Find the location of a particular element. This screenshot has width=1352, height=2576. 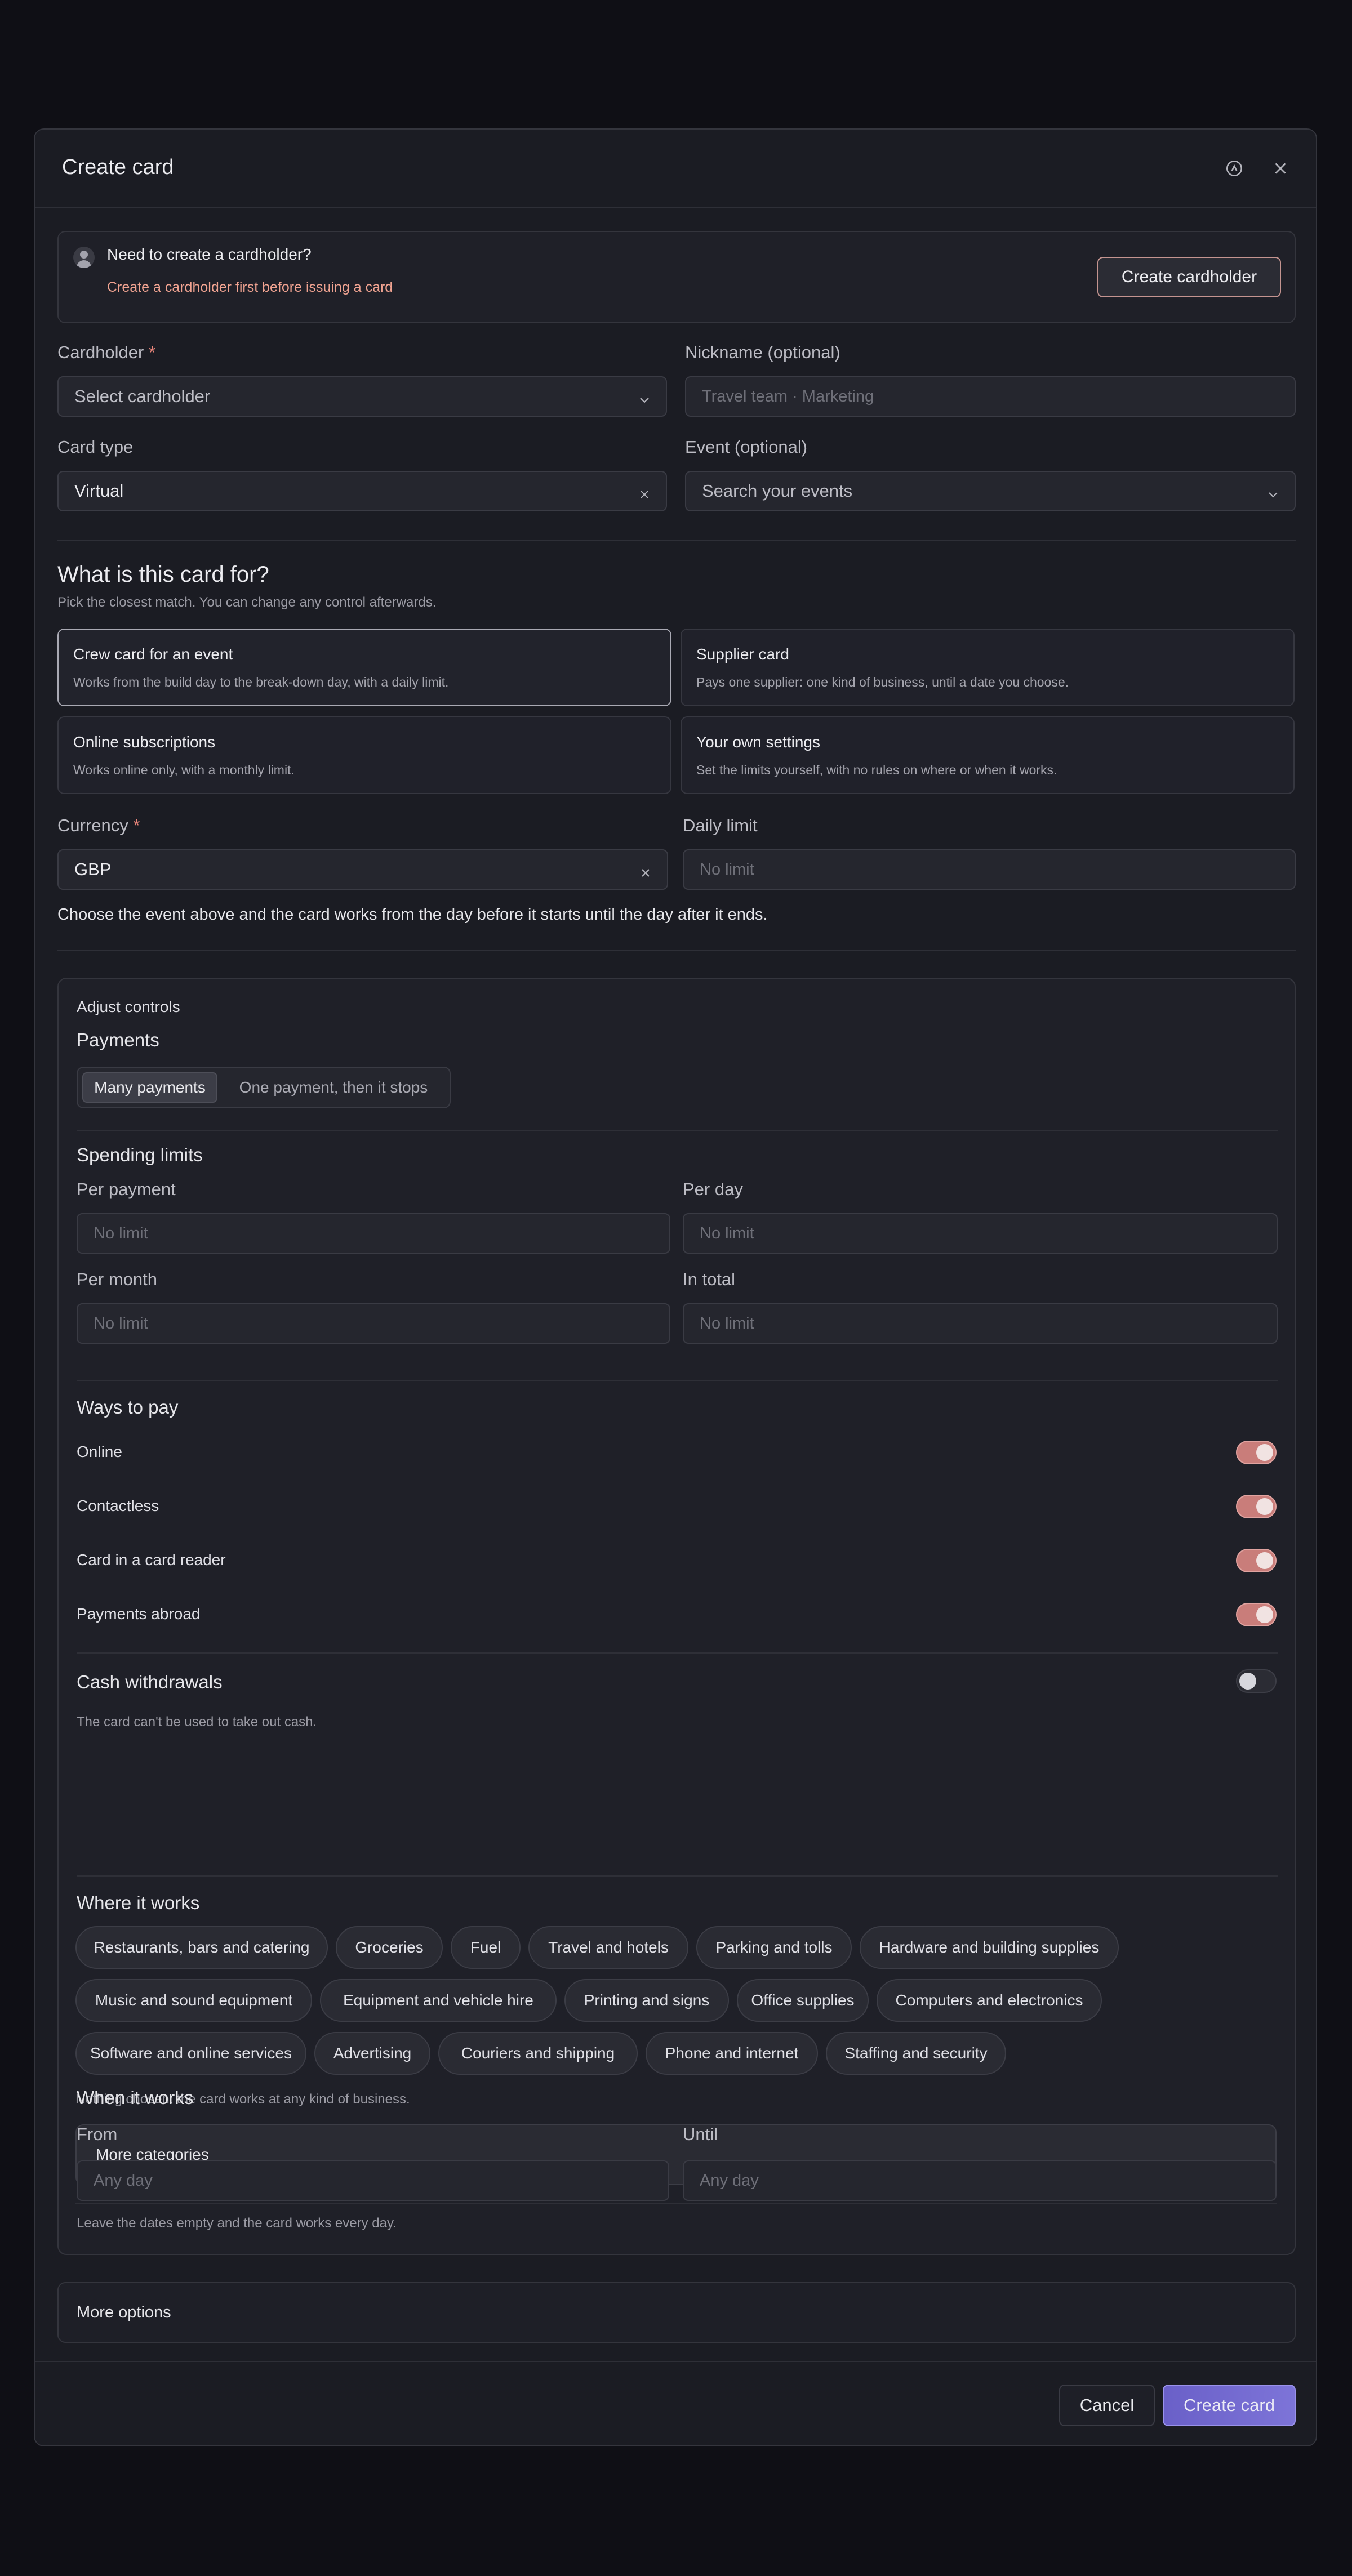

chip-staffing-security: Staffing and security is located at coordinates (916, 2053).